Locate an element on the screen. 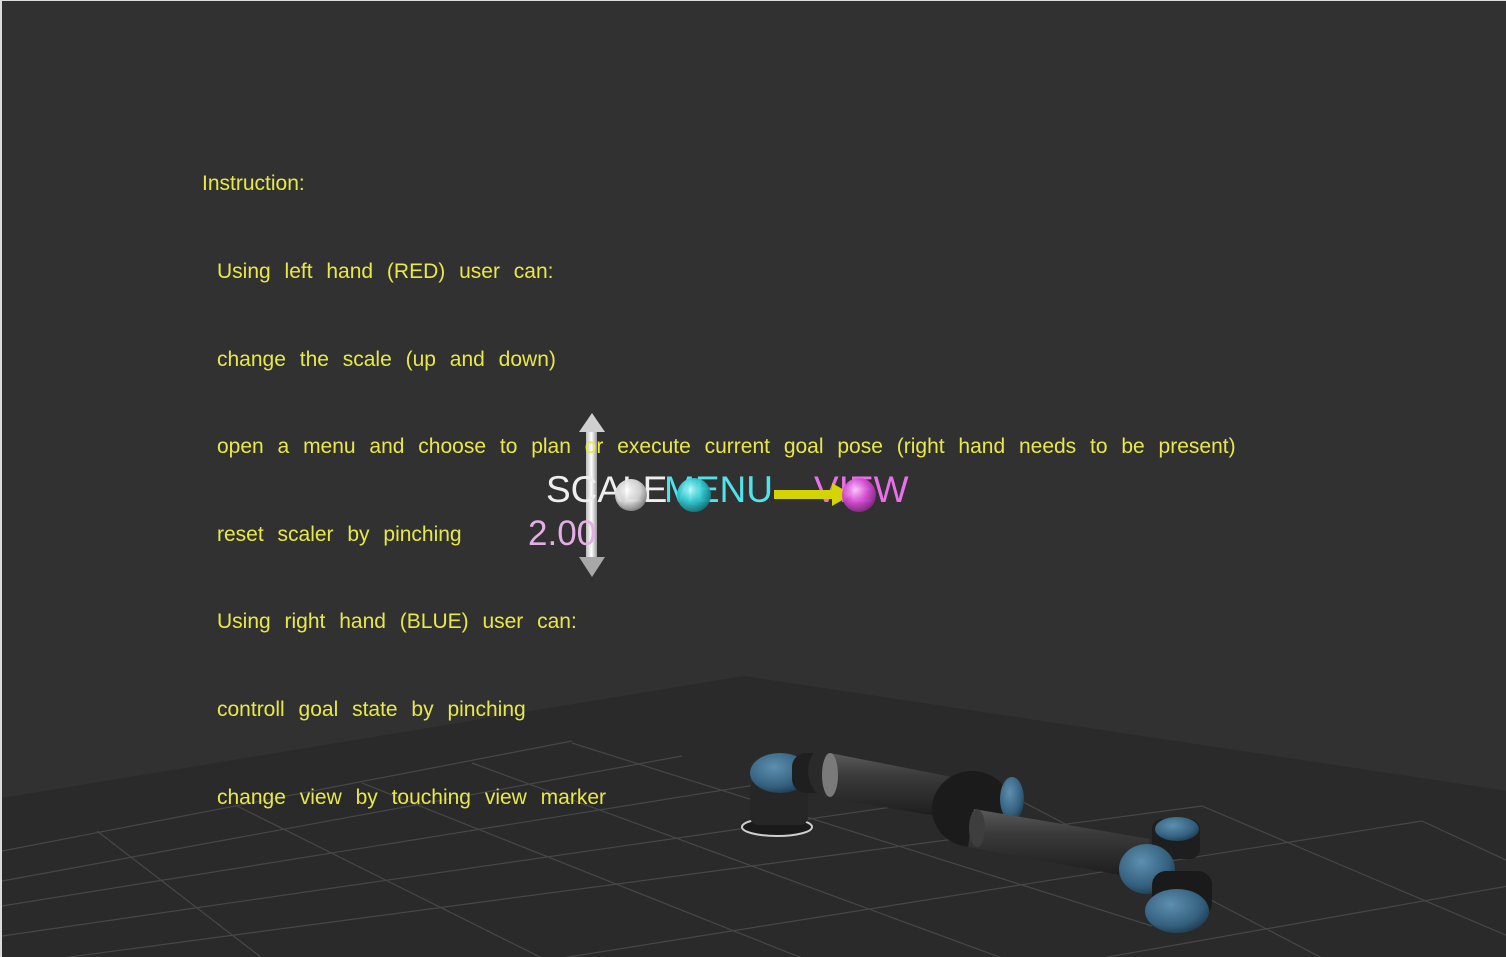 This screenshot has height=957, width=1506. instruction-line: change view by touching view marker is located at coordinates (412, 797).